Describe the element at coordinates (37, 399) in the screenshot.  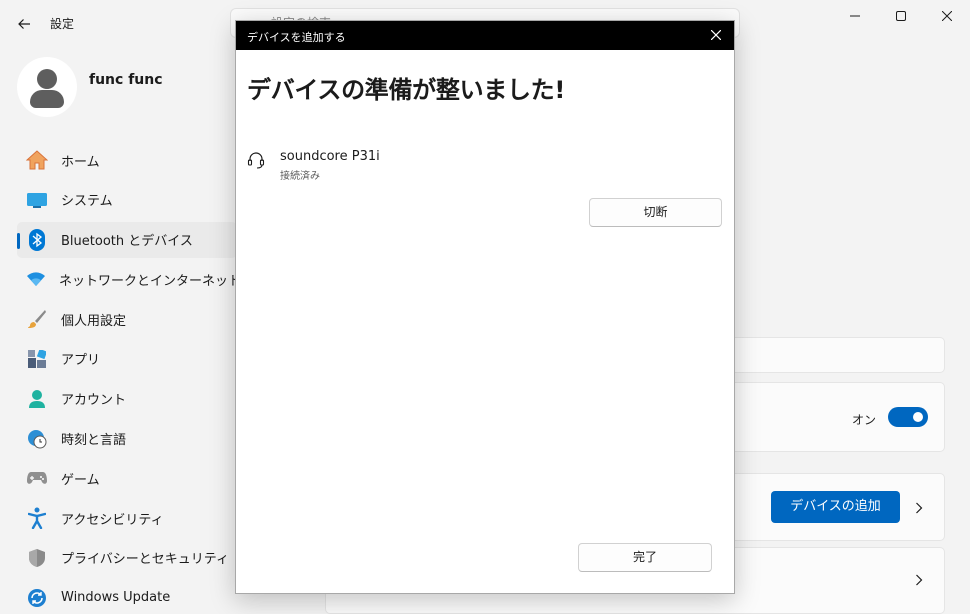
I see `account-icon` at that location.